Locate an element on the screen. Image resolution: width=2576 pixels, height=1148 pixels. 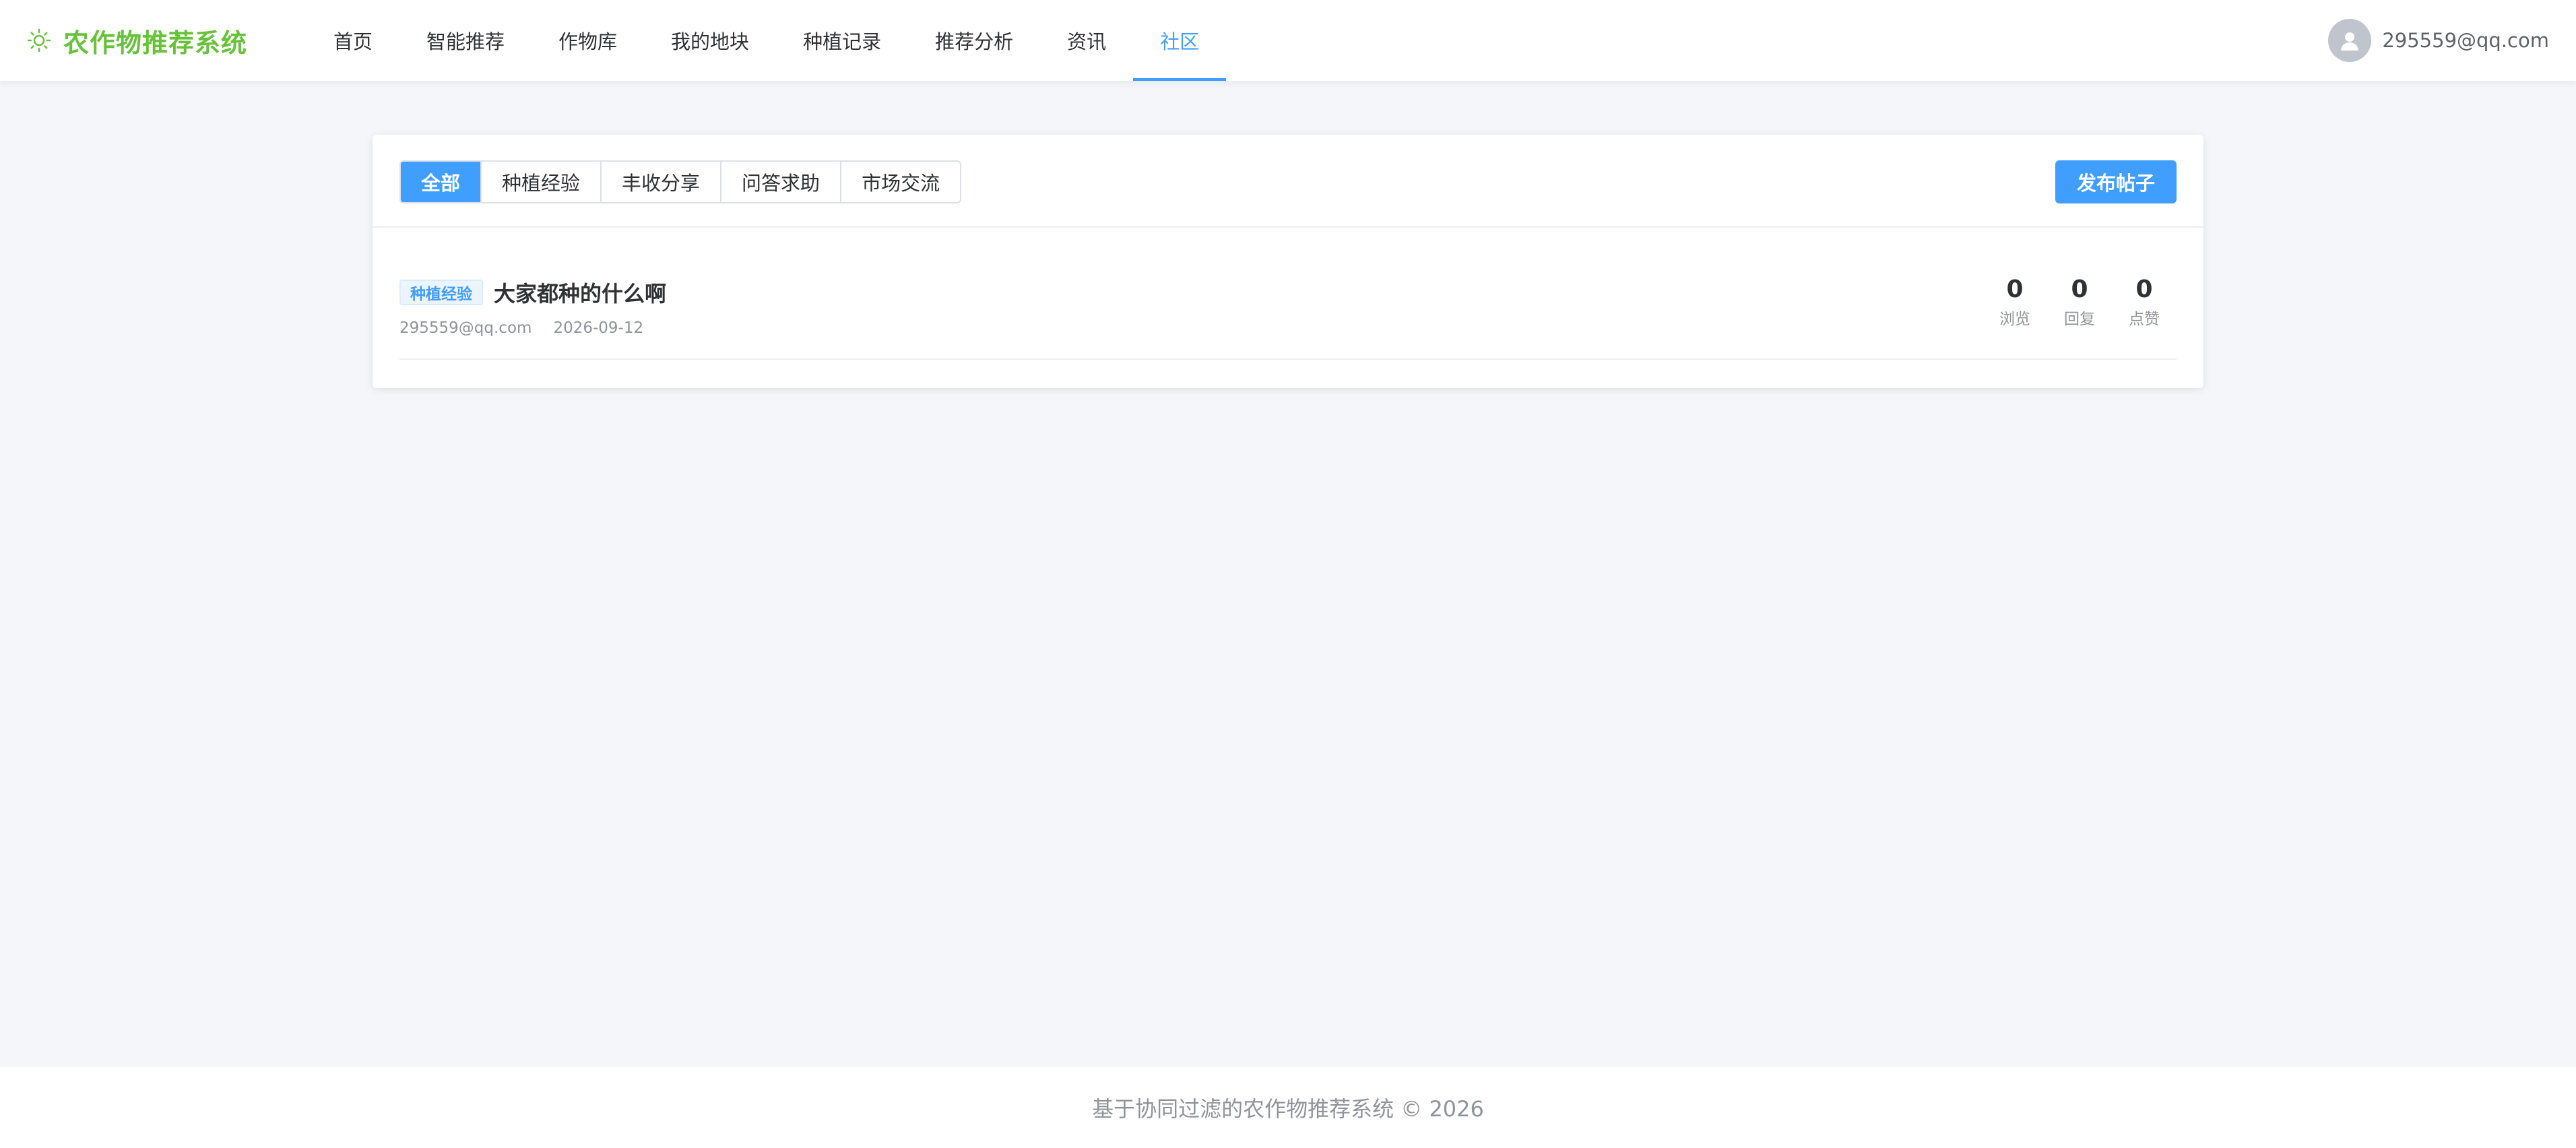
user-name: 295559@qq.com is located at coordinates (2465, 40).